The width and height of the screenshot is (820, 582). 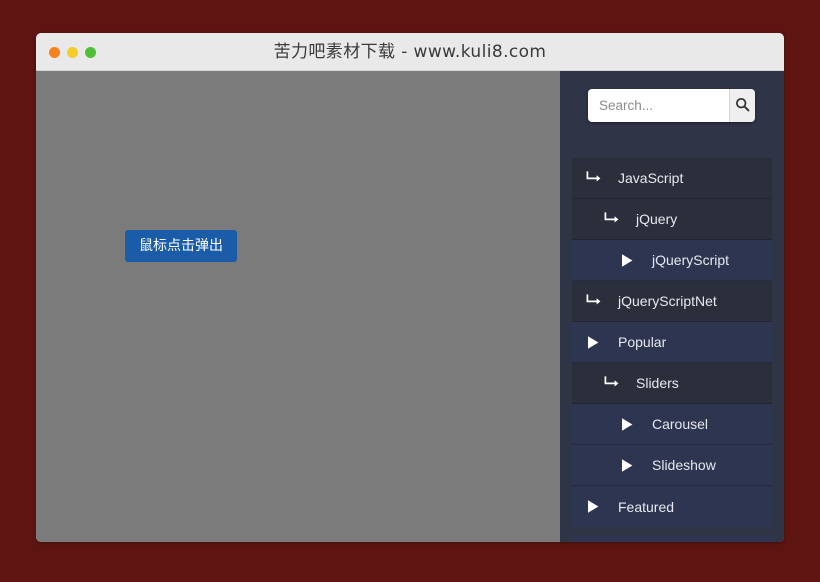 I want to click on sidebar-item-javascript: JavaScript, so click(x=672, y=178).